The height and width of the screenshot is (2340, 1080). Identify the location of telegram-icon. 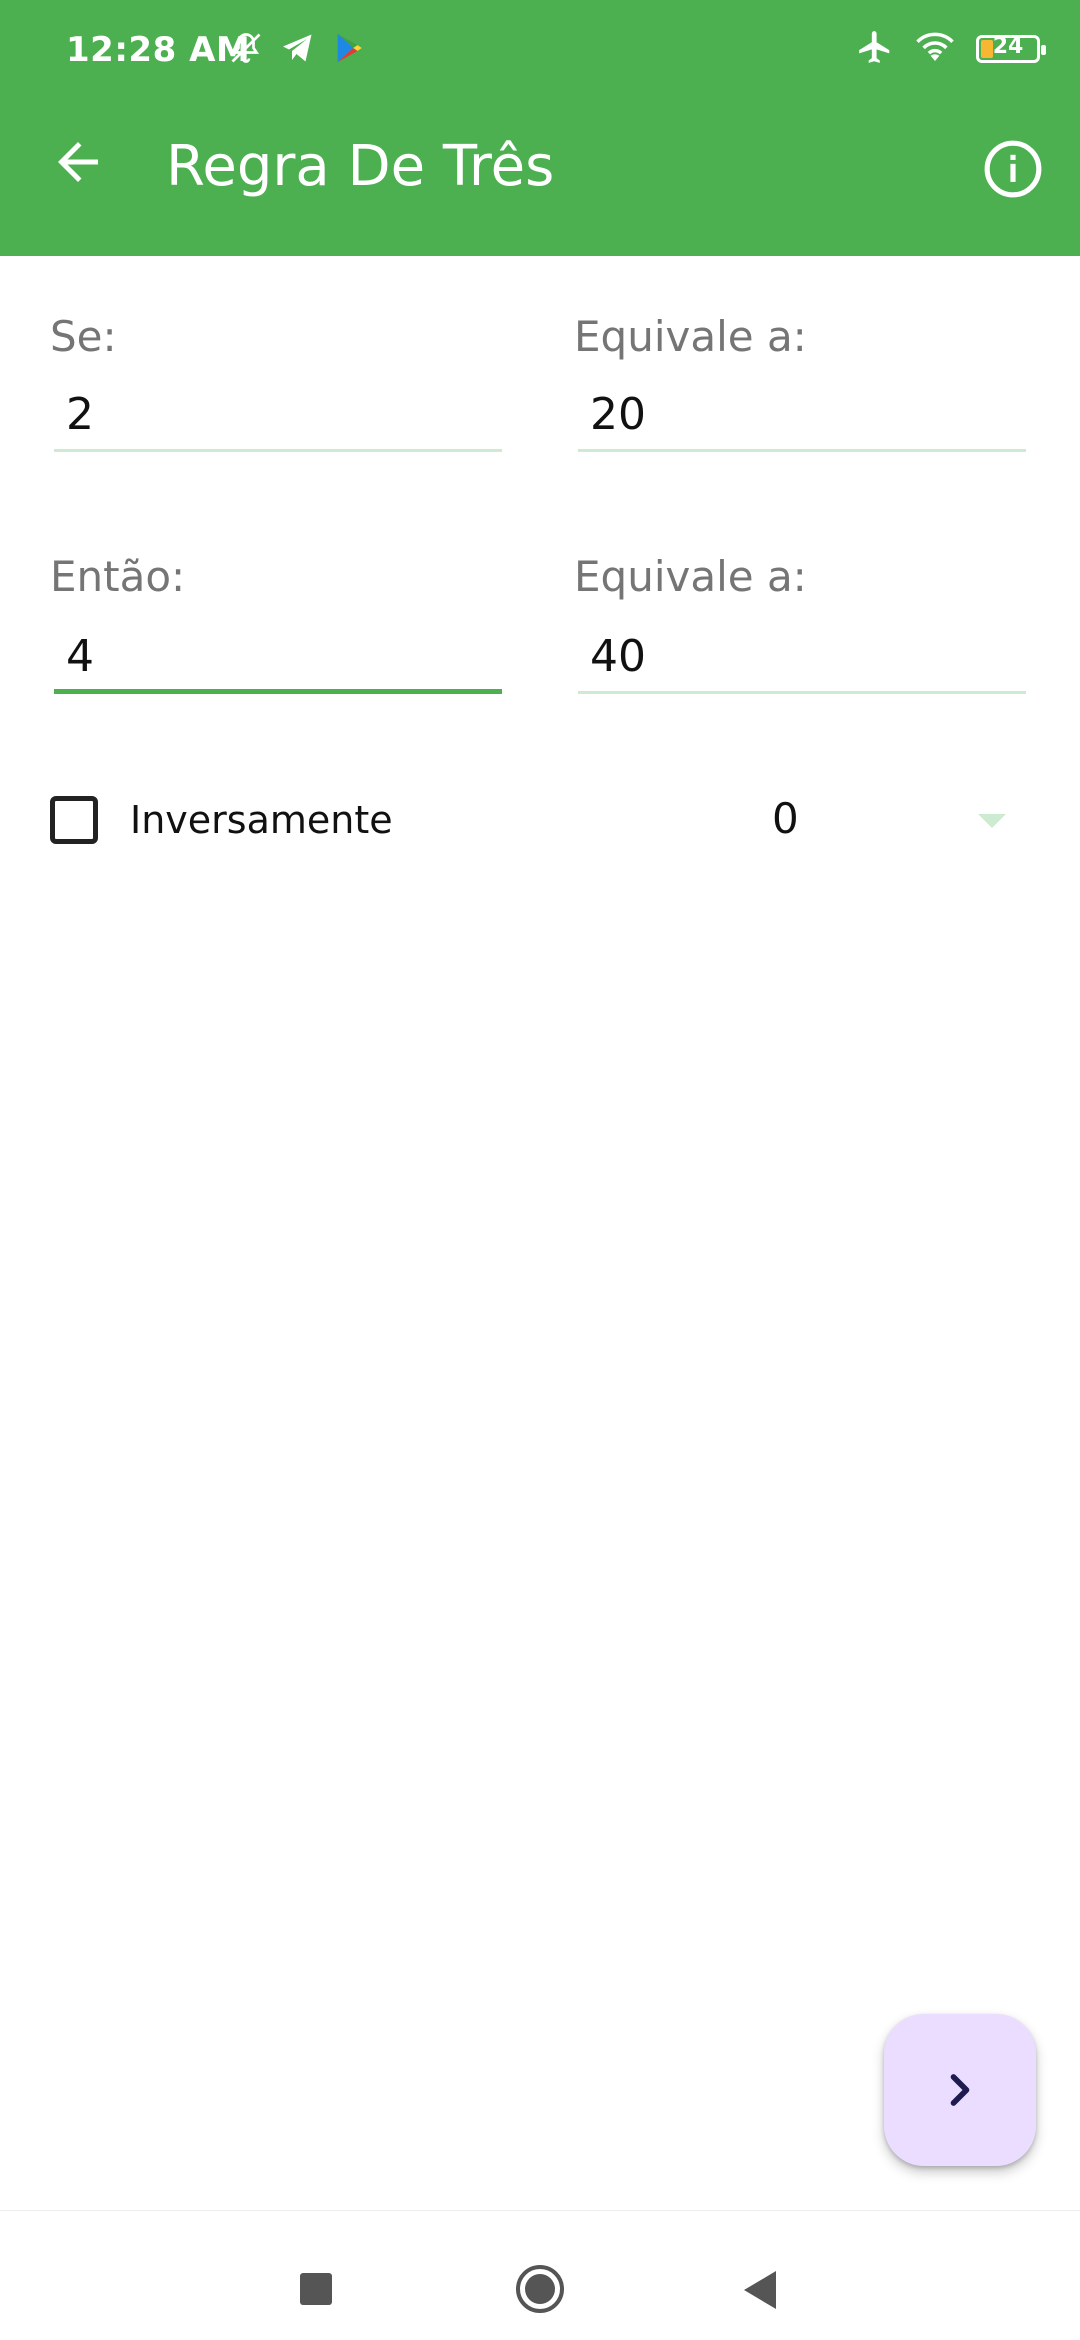
(298, 50).